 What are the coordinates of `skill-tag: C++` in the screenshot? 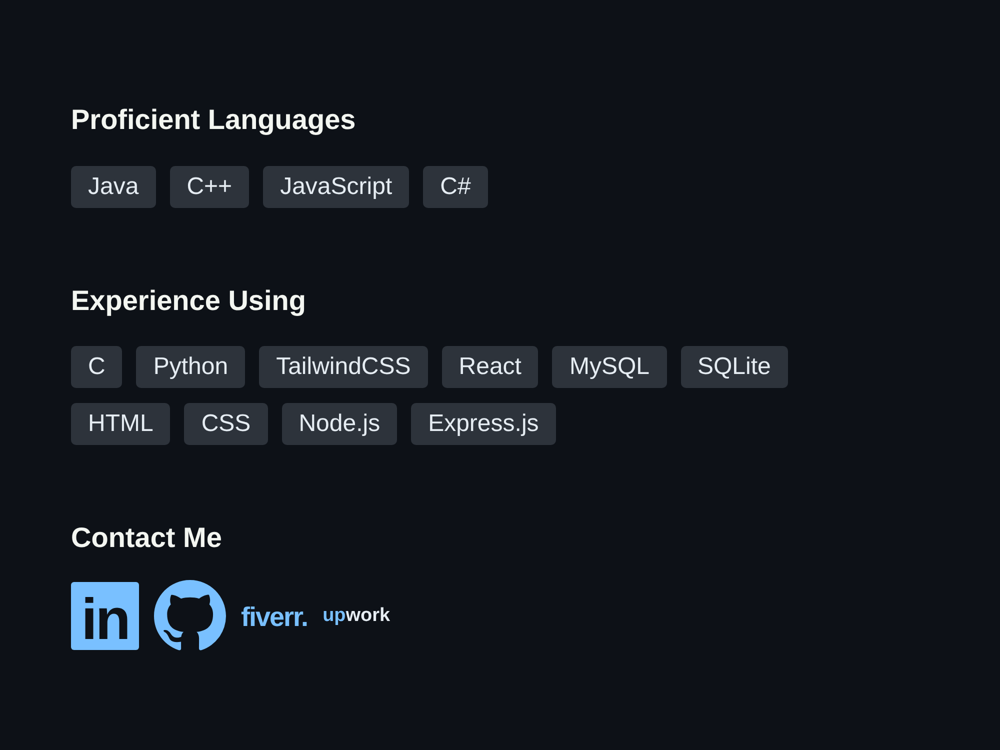 It's located at (210, 187).